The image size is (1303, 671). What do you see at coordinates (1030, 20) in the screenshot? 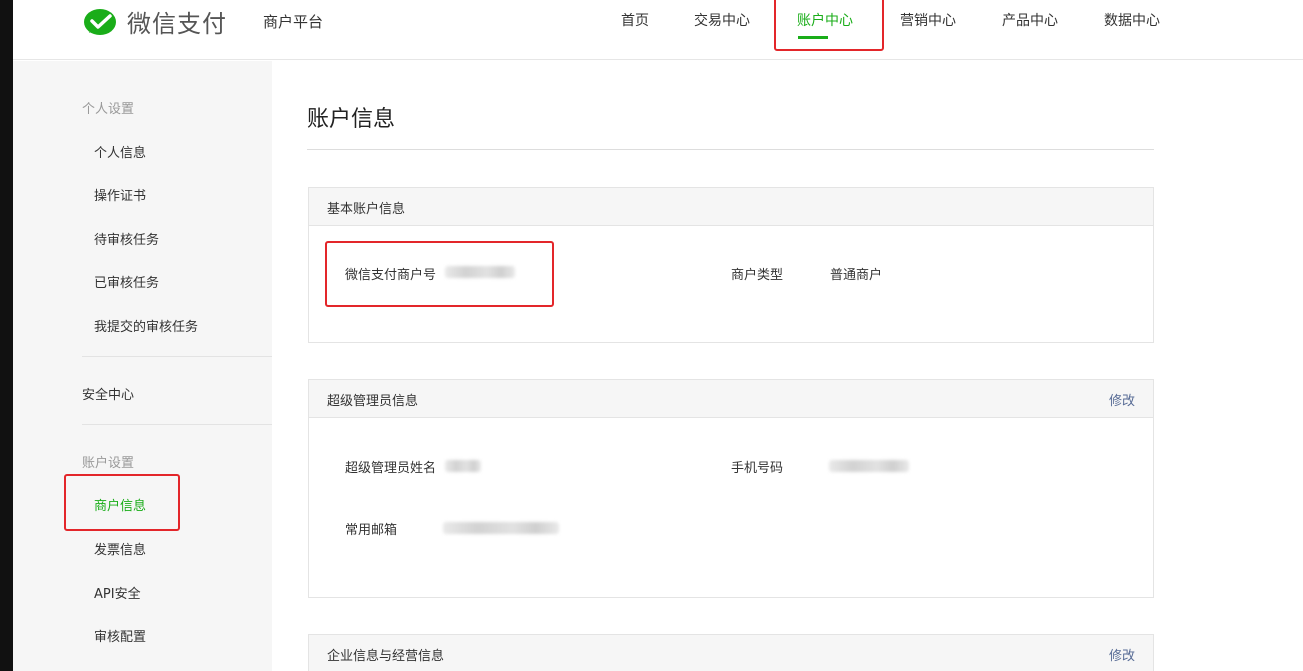
I see `nav-product-center: 产品中心` at bounding box center [1030, 20].